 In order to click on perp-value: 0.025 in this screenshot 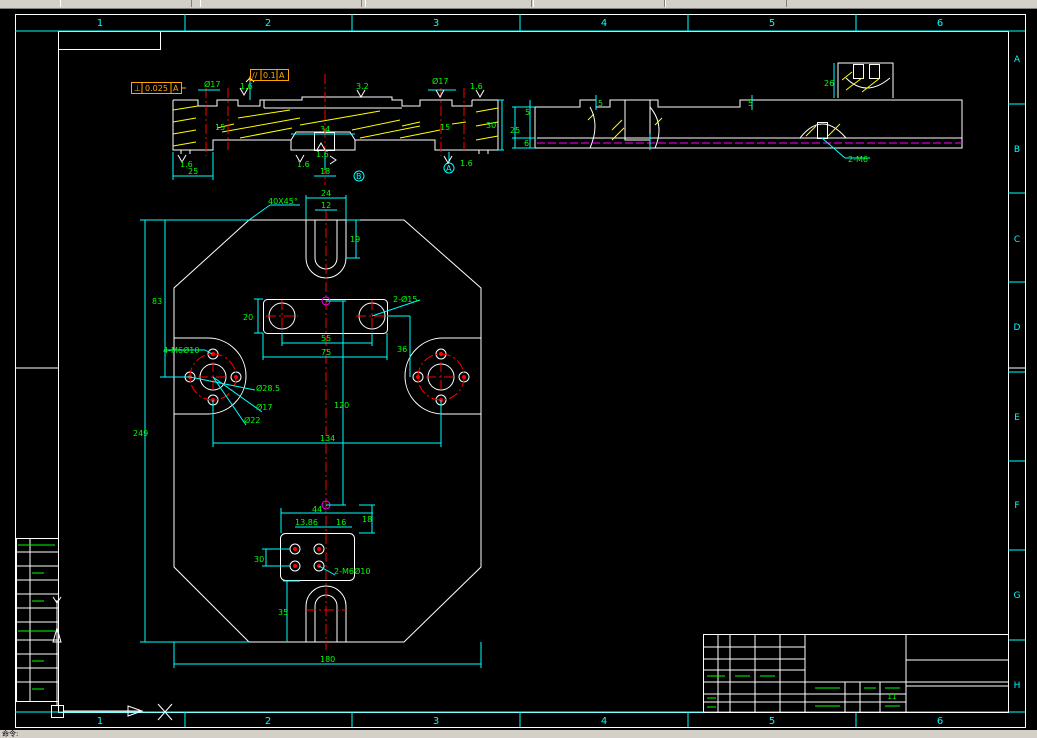, I will do `click(156, 88)`.